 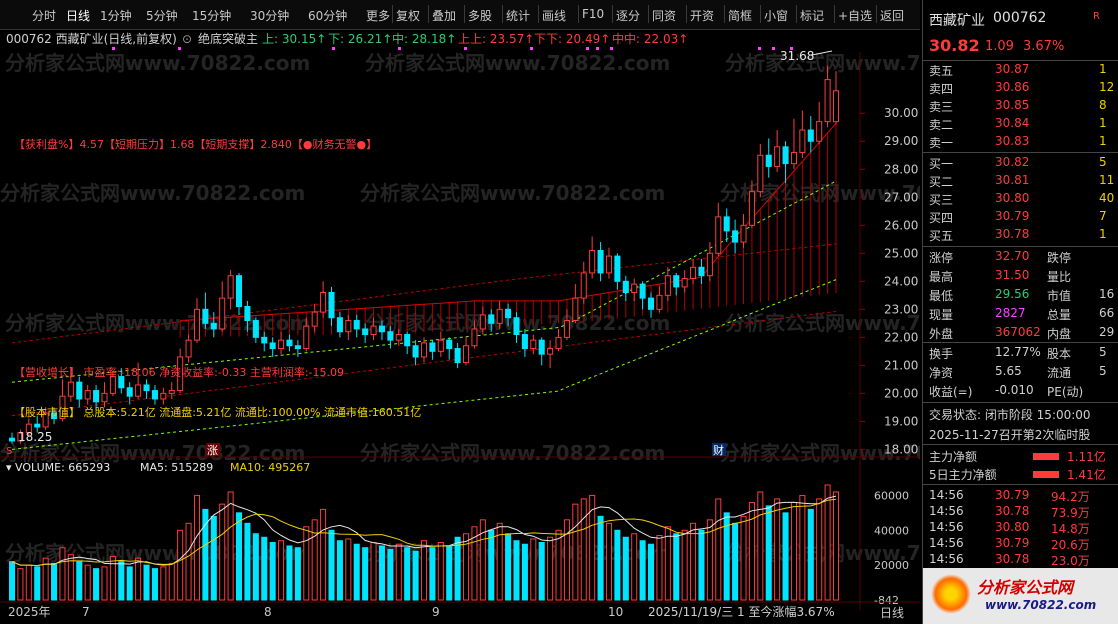 I want to click on ask-label: 卖五, so click(x=941, y=71).